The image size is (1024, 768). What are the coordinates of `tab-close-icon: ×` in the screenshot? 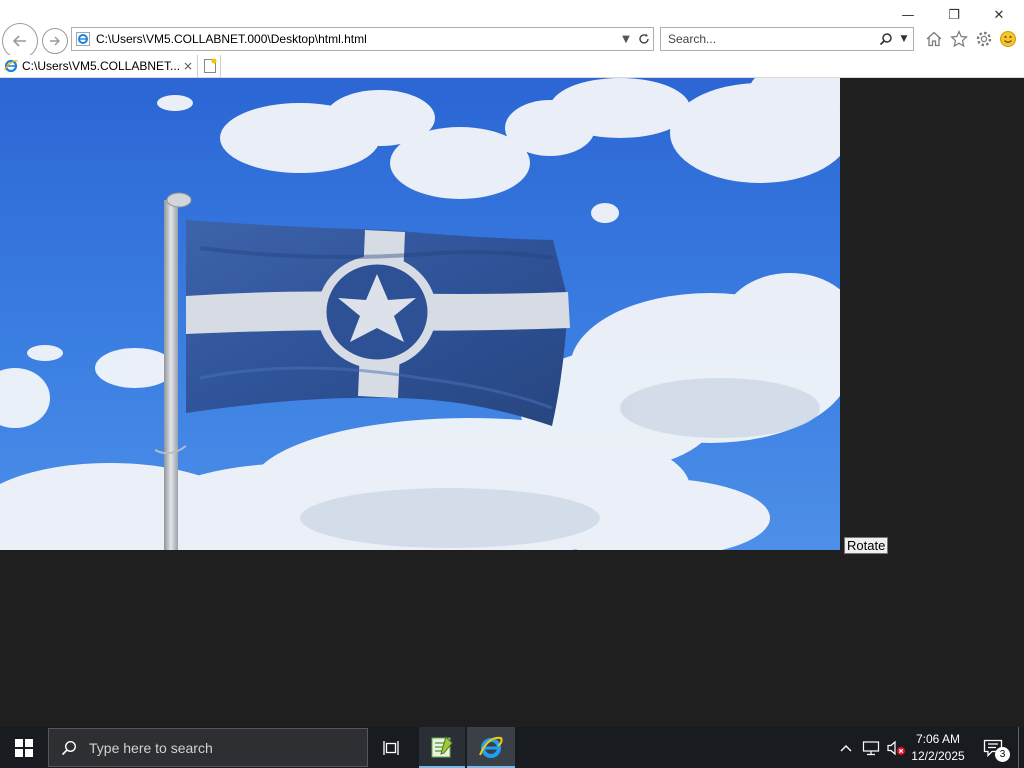 It's located at (188, 66).